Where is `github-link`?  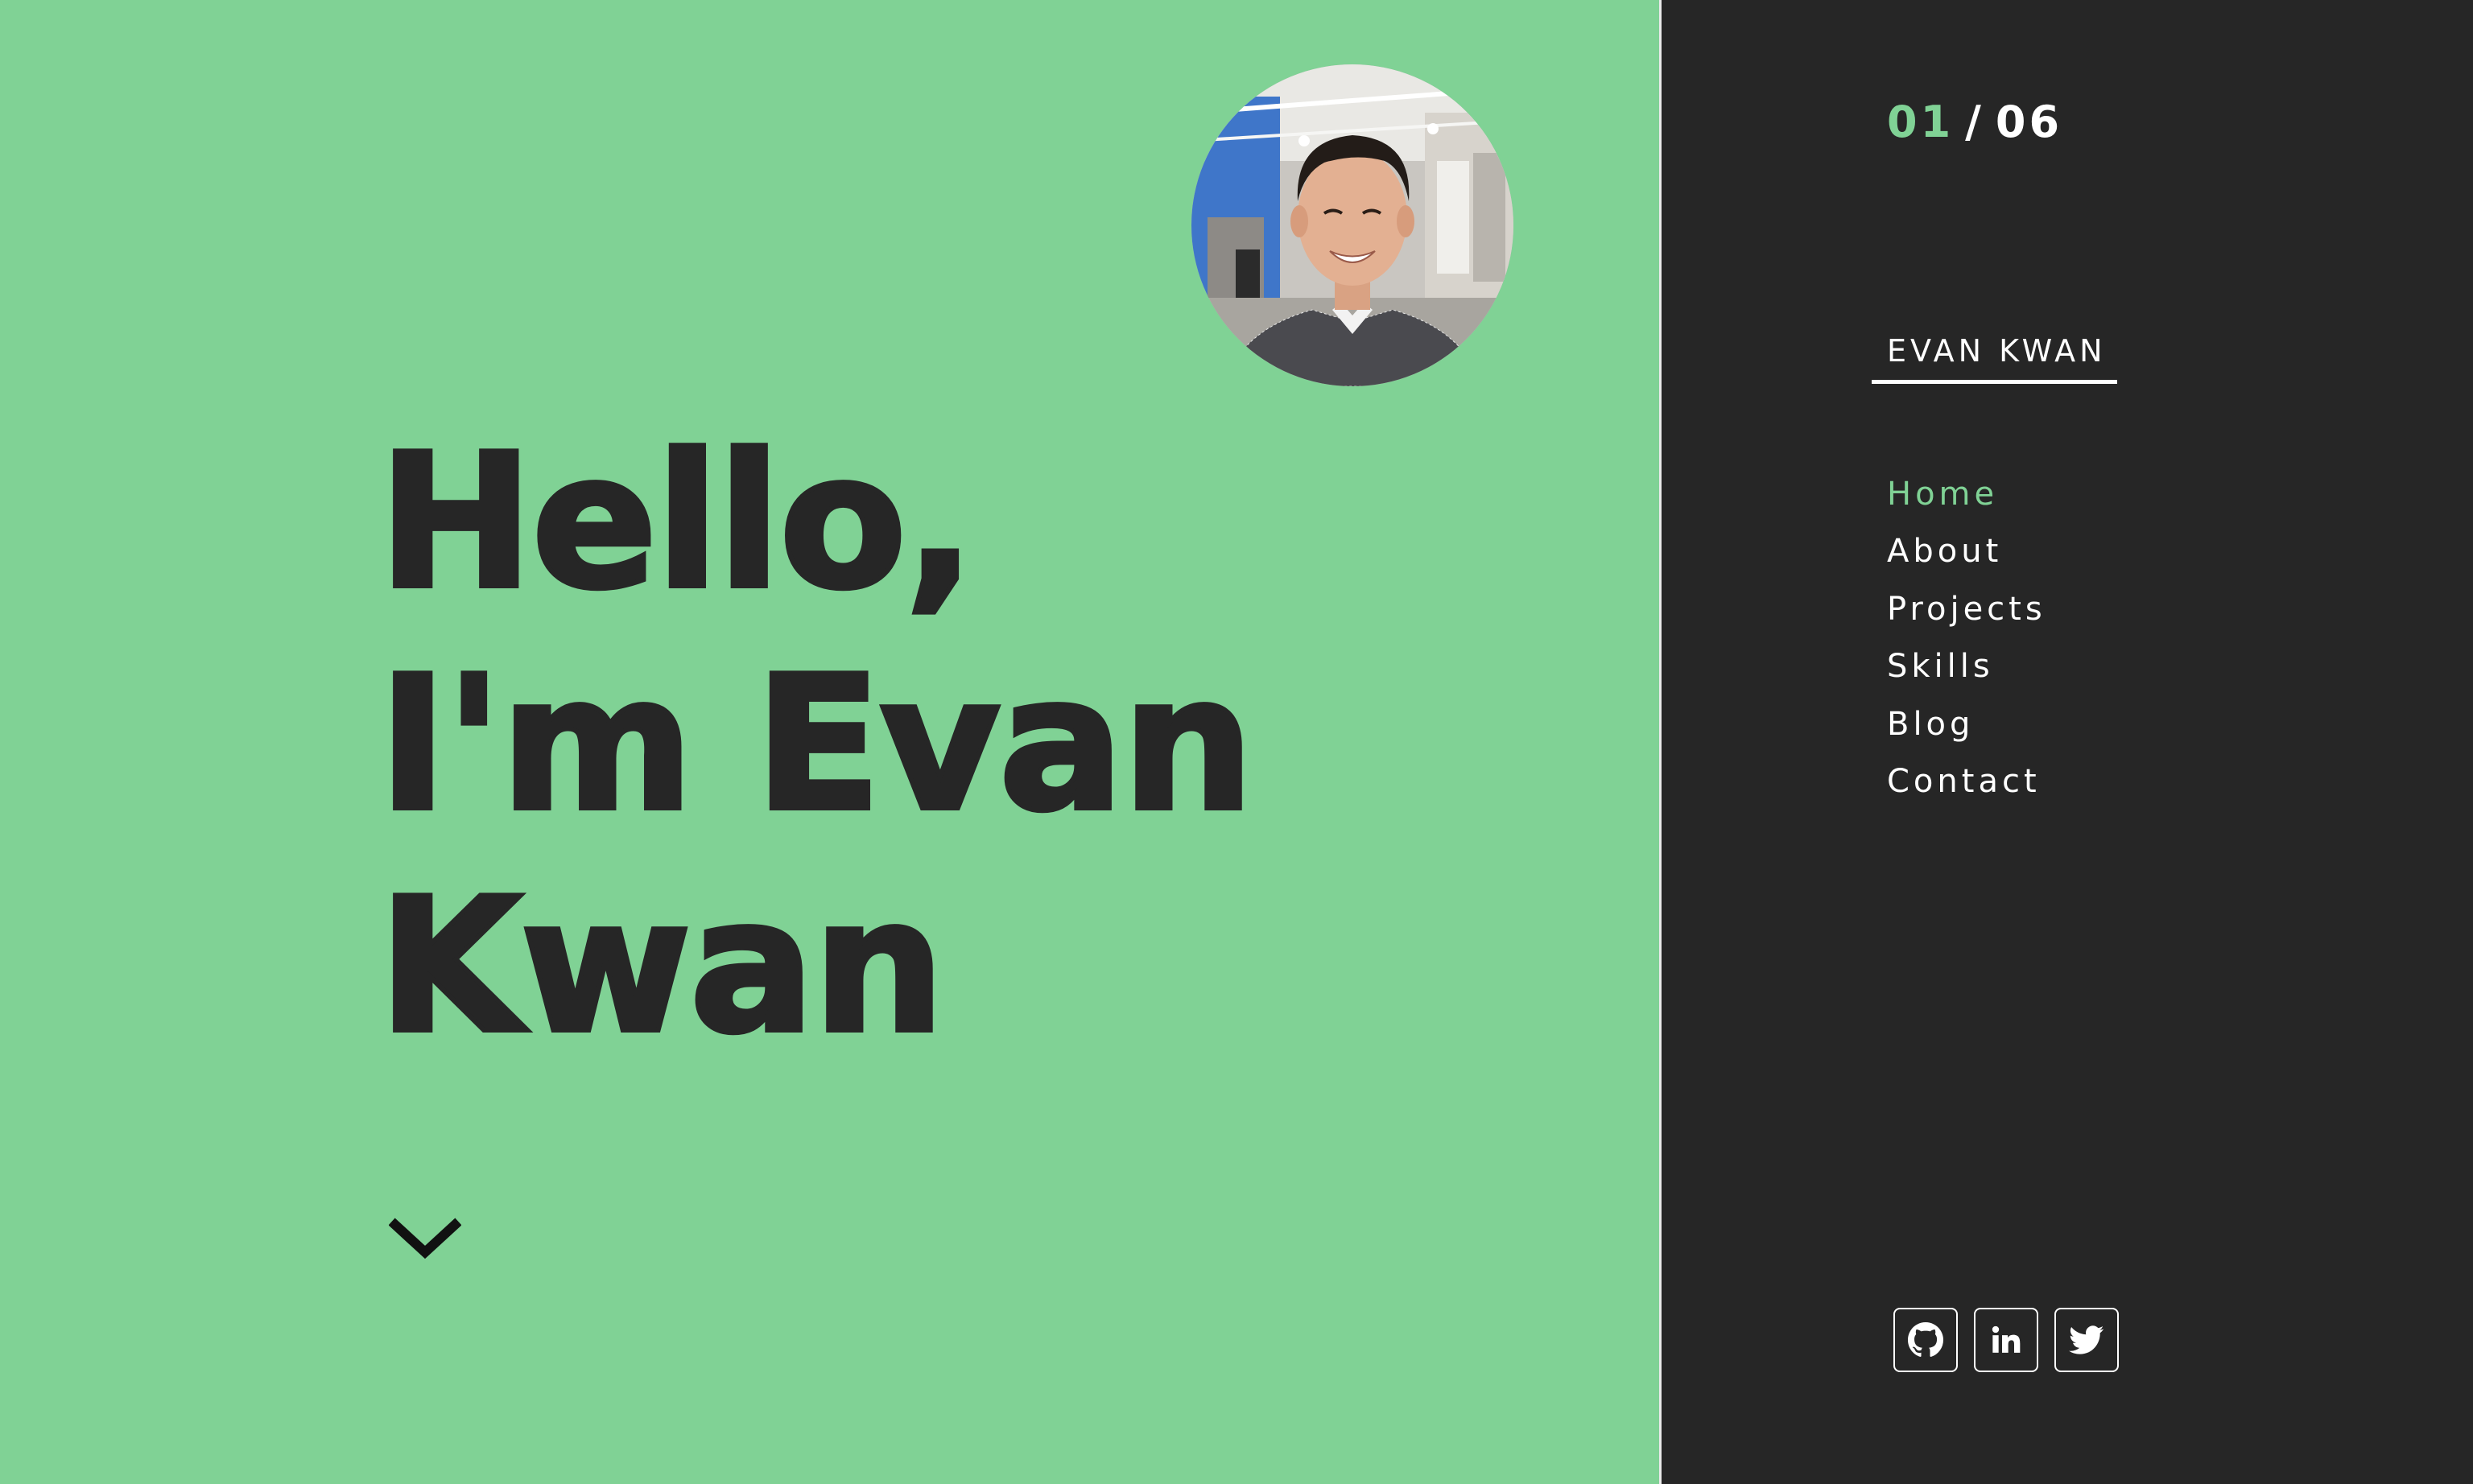
github-link is located at coordinates (1925, 1340).